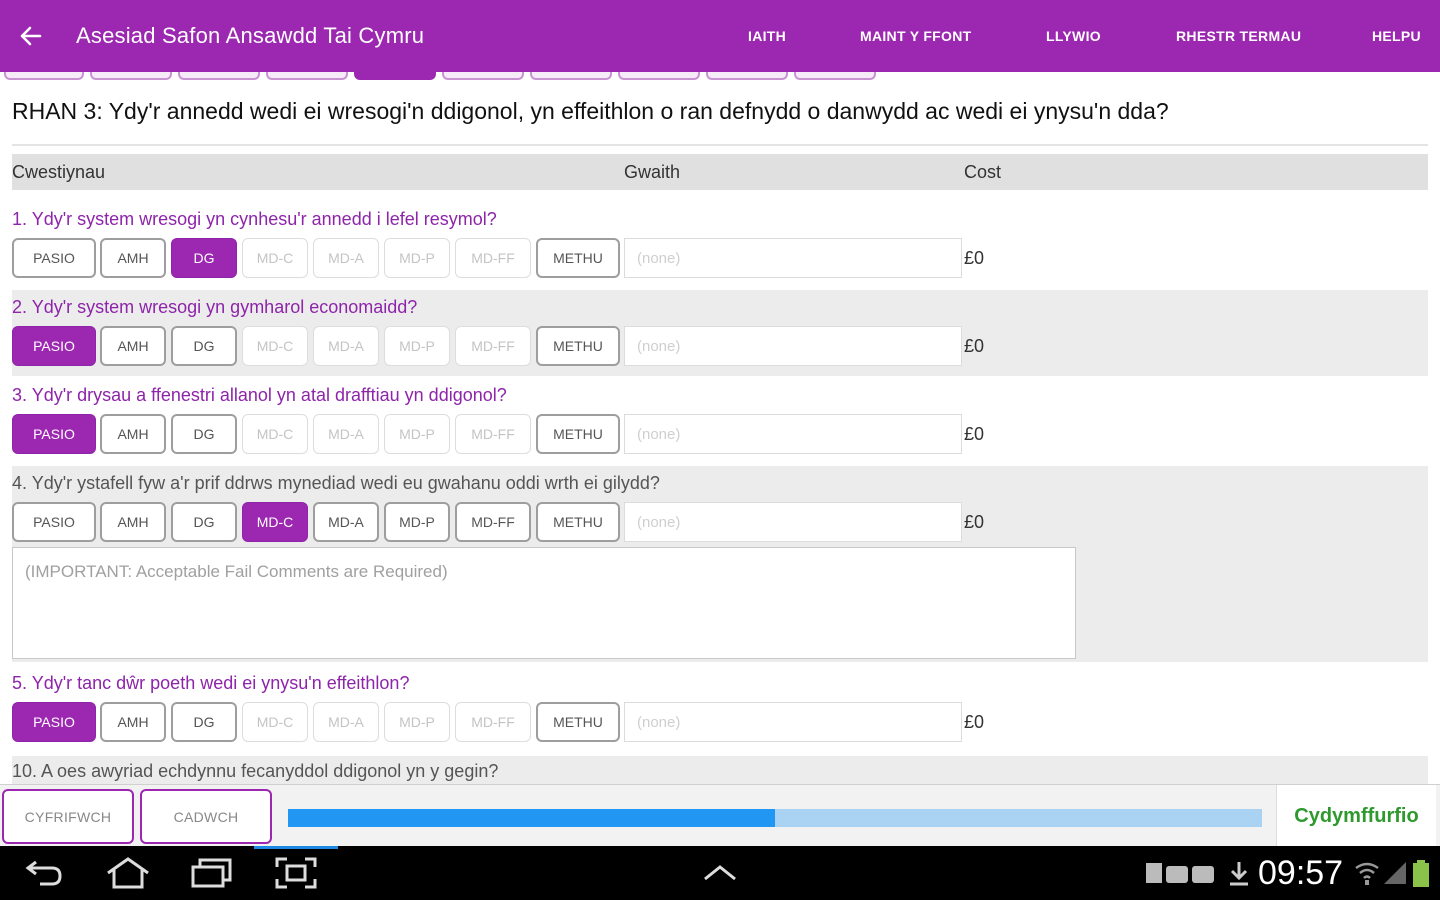 This screenshot has height=900, width=1440. What do you see at coordinates (916, 36) in the screenshot?
I see `menu-font-size: MAINT Y FFONT` at bounding box center [916, 36].